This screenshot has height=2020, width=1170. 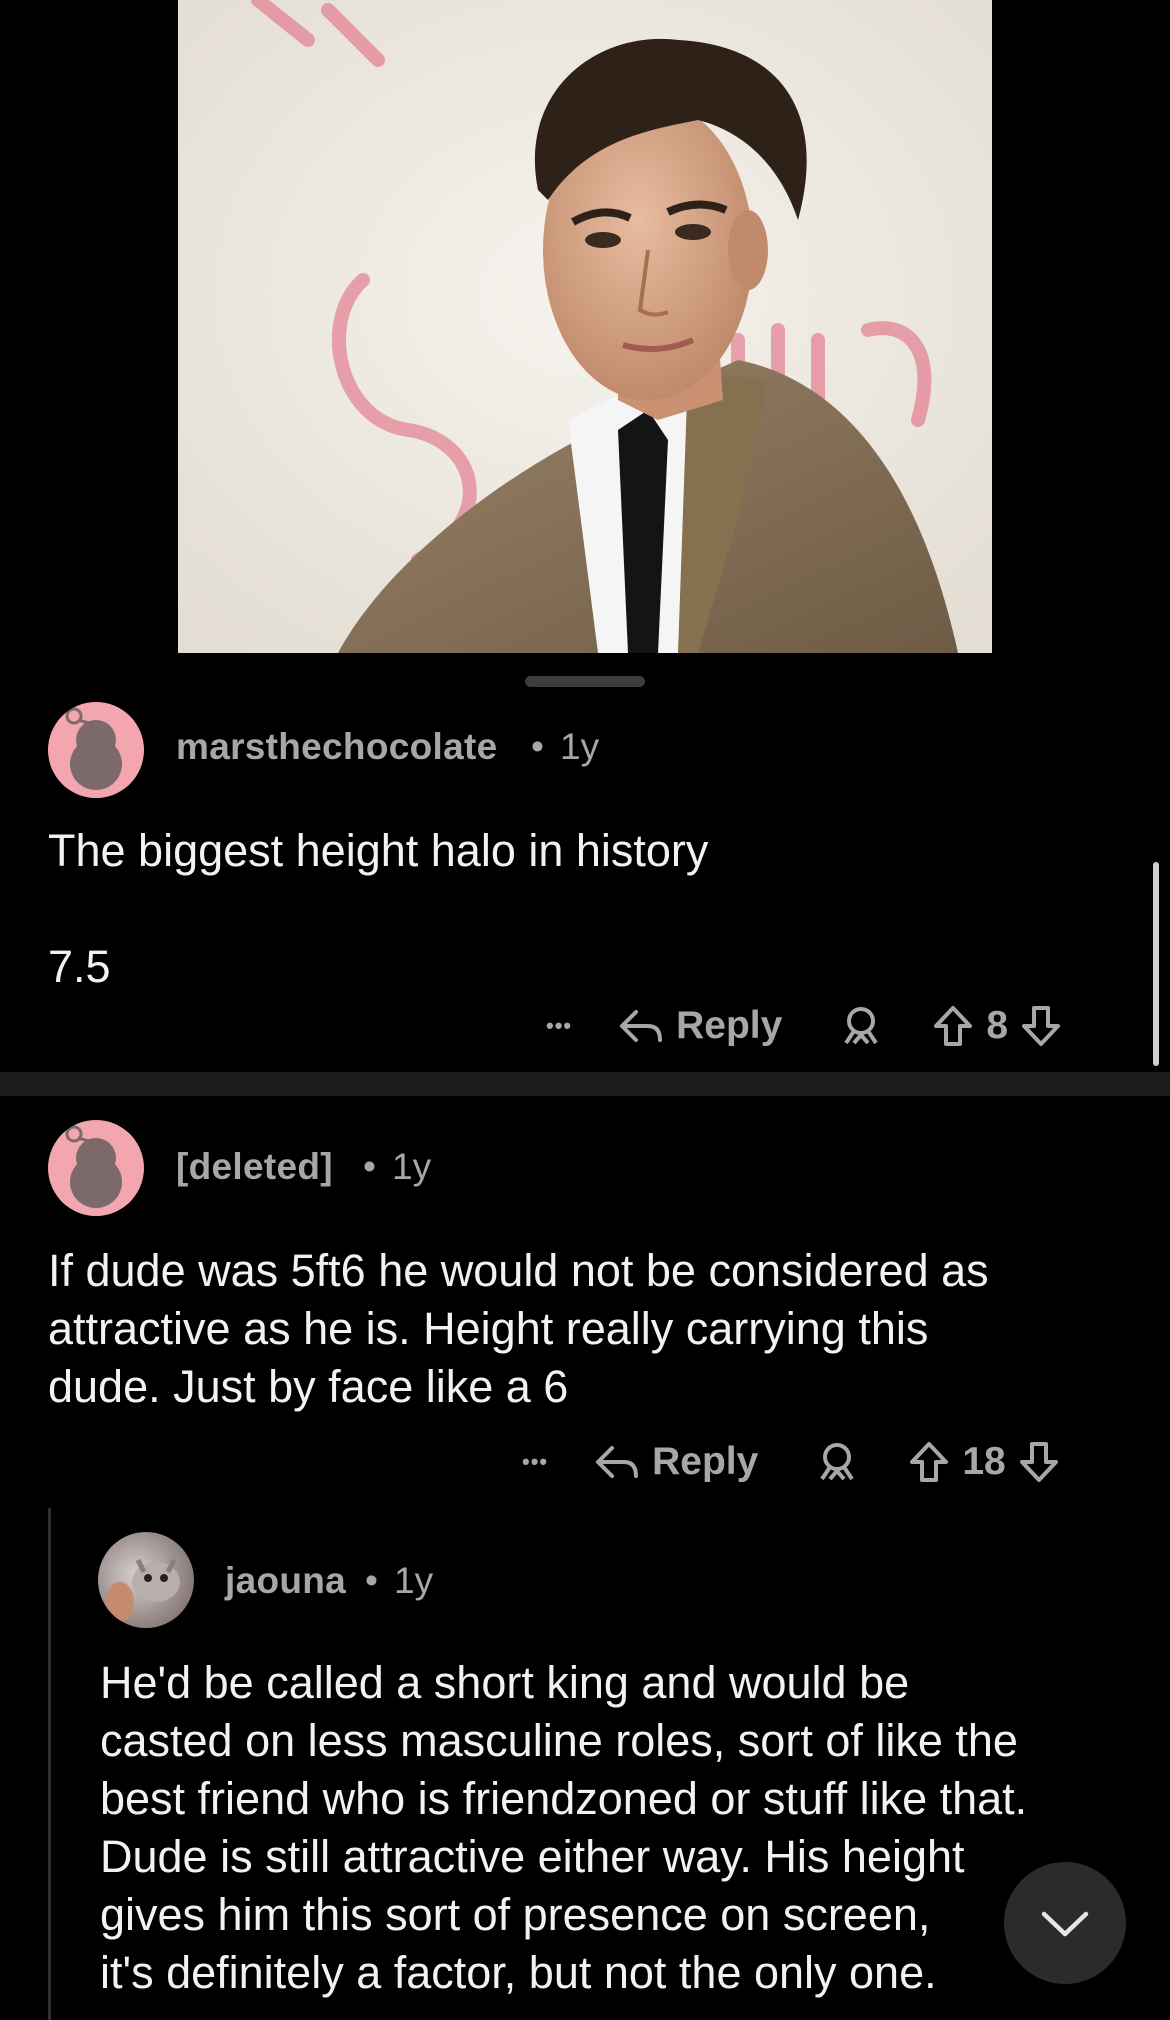 What do you see at coordinates (285, 1581) in the screenshot?
I see `comment-username: jaouna` at bounding box center [285, 1581].